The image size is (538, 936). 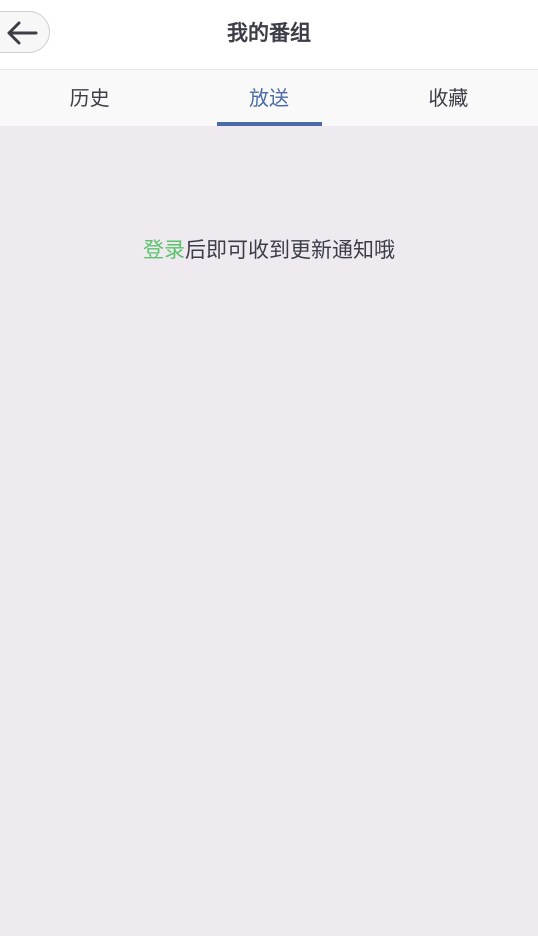 I want to click on tab-bar: 历史 放送 收藏, so click(x=269, y=98).